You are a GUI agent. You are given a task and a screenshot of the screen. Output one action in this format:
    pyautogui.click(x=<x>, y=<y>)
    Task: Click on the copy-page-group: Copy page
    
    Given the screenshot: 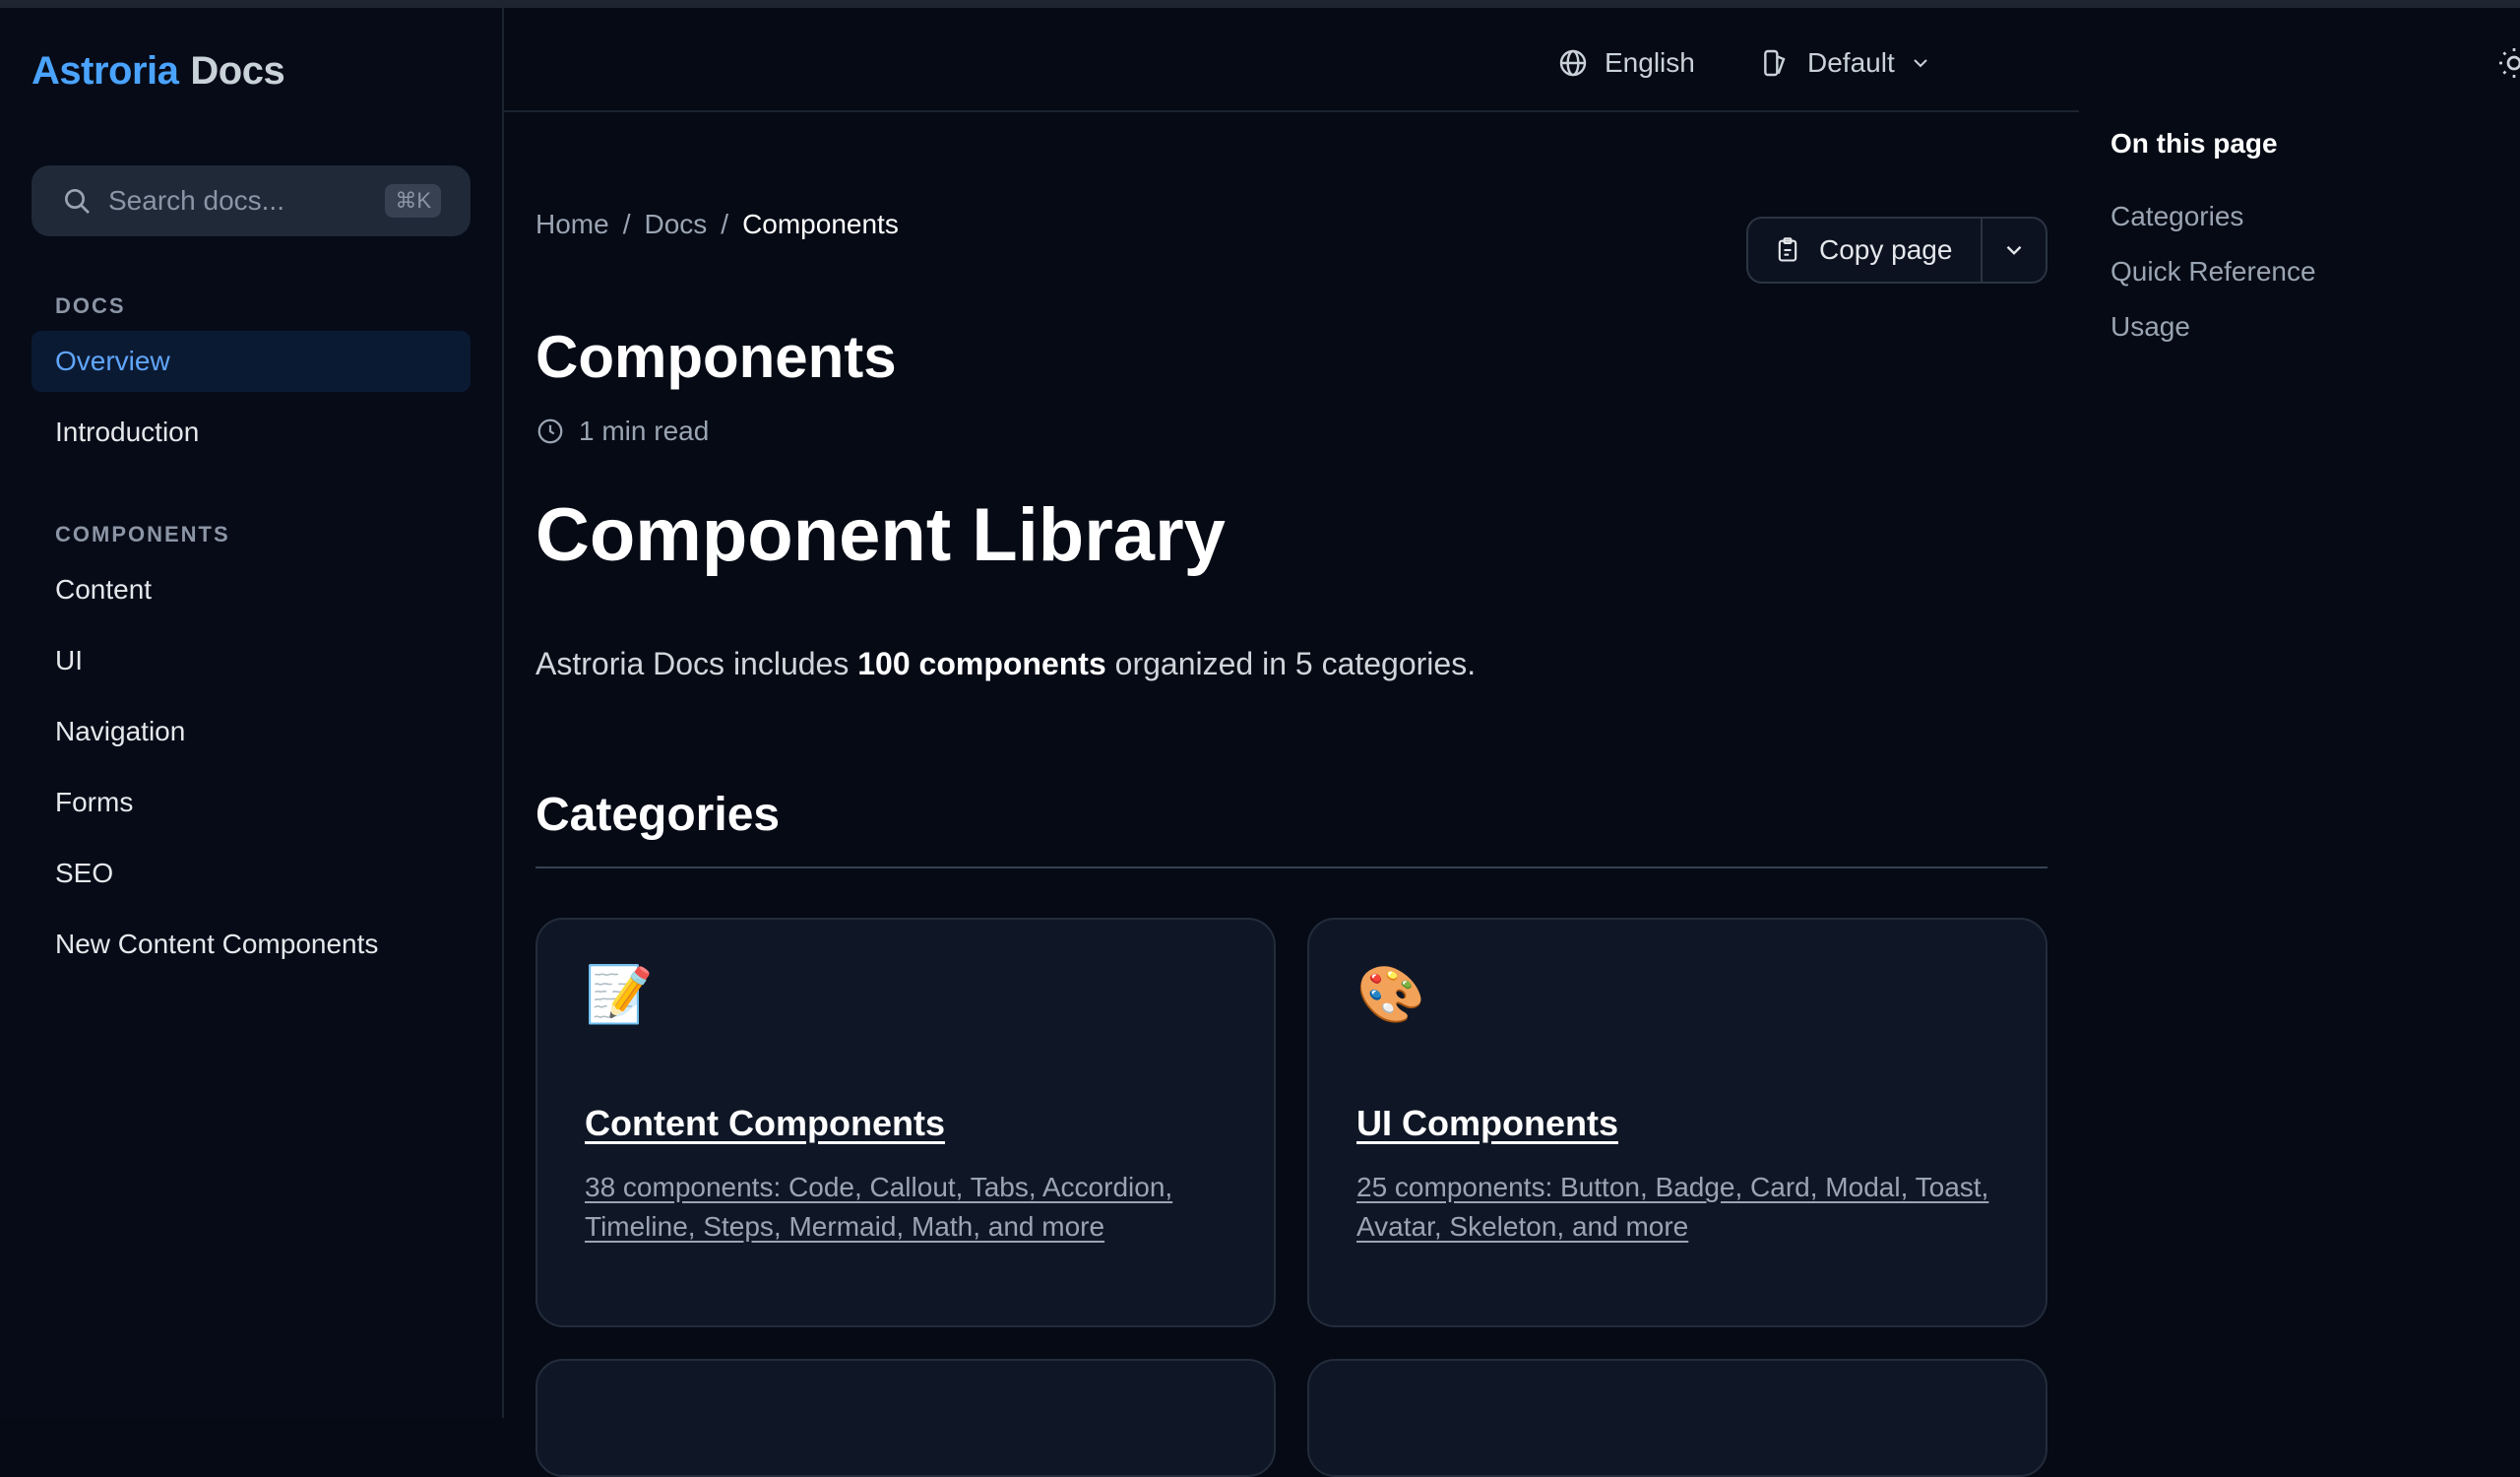 What is the action you would take?
    pyautogui.click(x=1897, y=251)
    